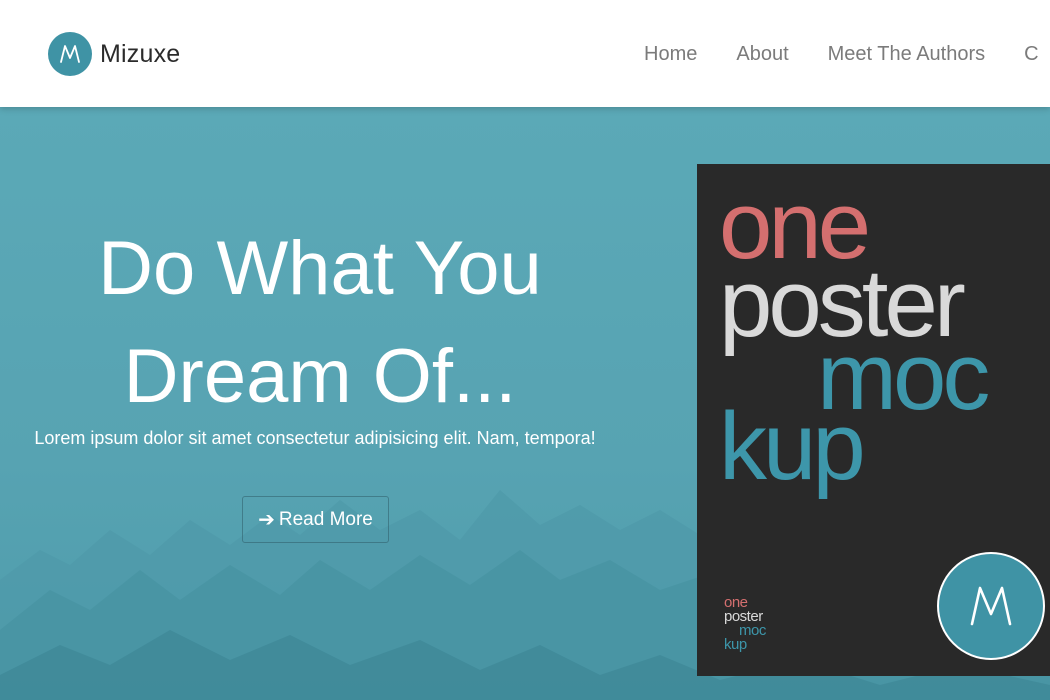  What do you see at coordinates (745, 624) in the screenshot?
I see `poster-mini-logo: one poster moc kup` at bounding box center [745, 624].